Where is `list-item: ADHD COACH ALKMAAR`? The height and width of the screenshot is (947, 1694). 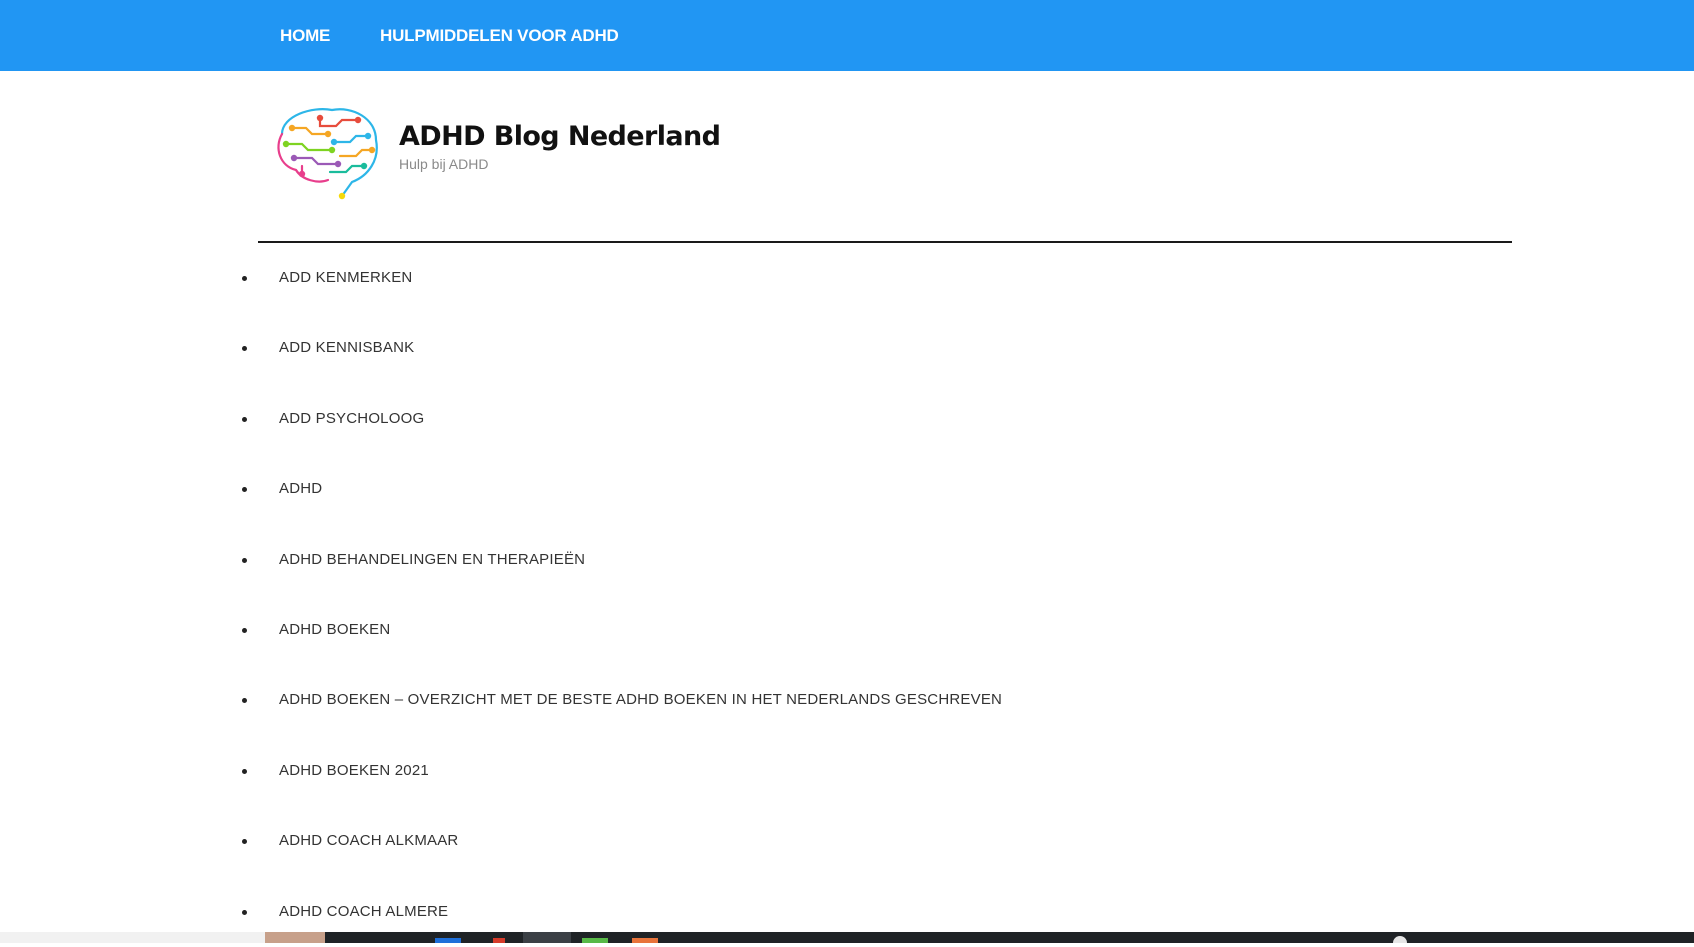
list-item: ADHD COACH ALKMAAR is located at coordinates (847, 841).